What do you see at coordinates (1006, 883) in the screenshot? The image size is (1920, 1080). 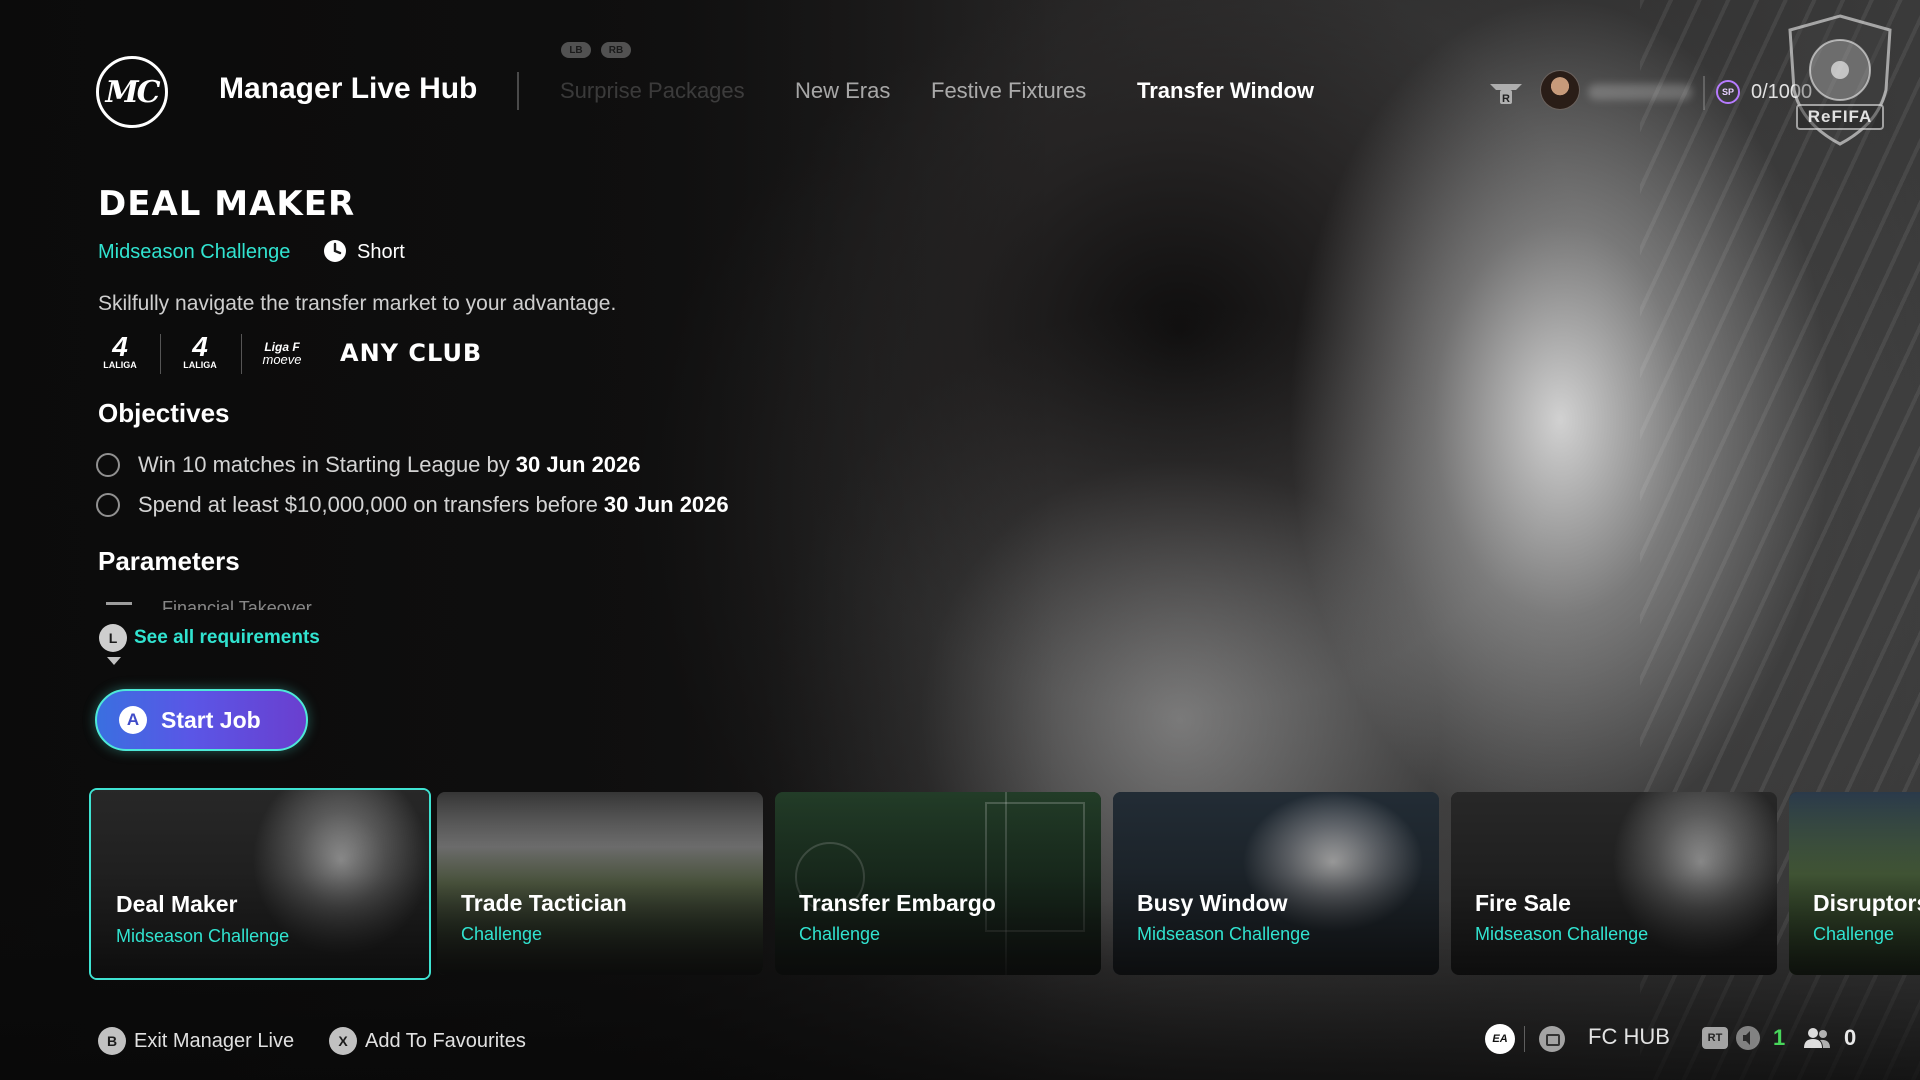 I see `pitch-line` at bounding box center [1006, 883].